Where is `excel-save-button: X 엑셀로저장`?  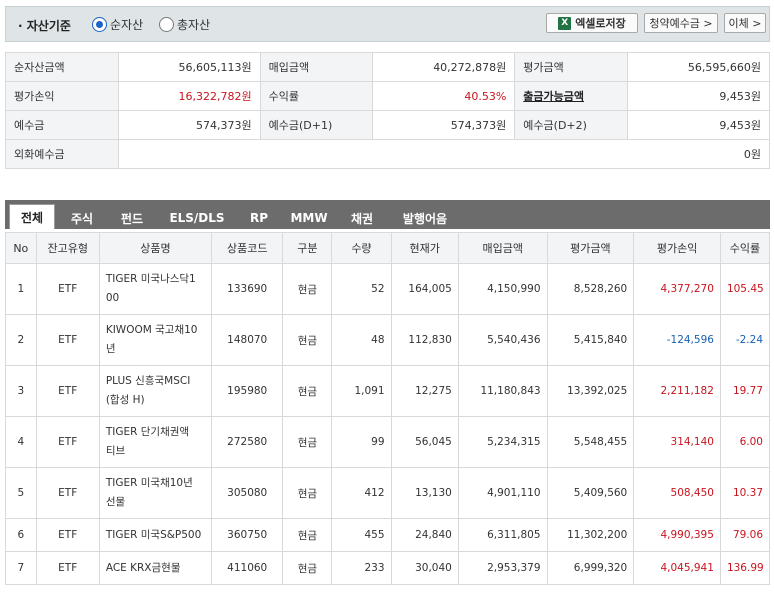 excel-save-button: X 엑셀로저장 is located at coordinates (592, 23).